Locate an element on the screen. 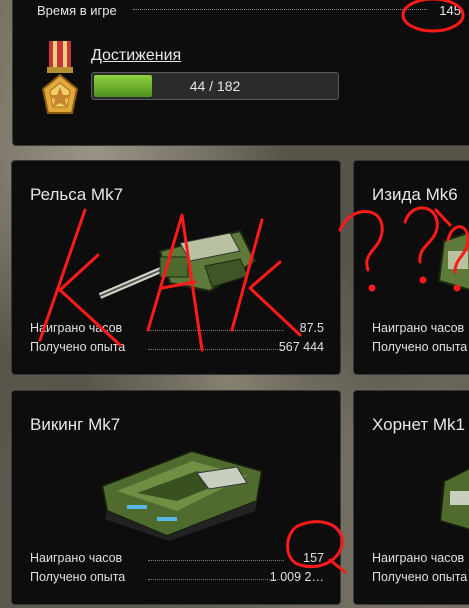  card-title: Рельса Mk7 is located at coordinates (77, 194).